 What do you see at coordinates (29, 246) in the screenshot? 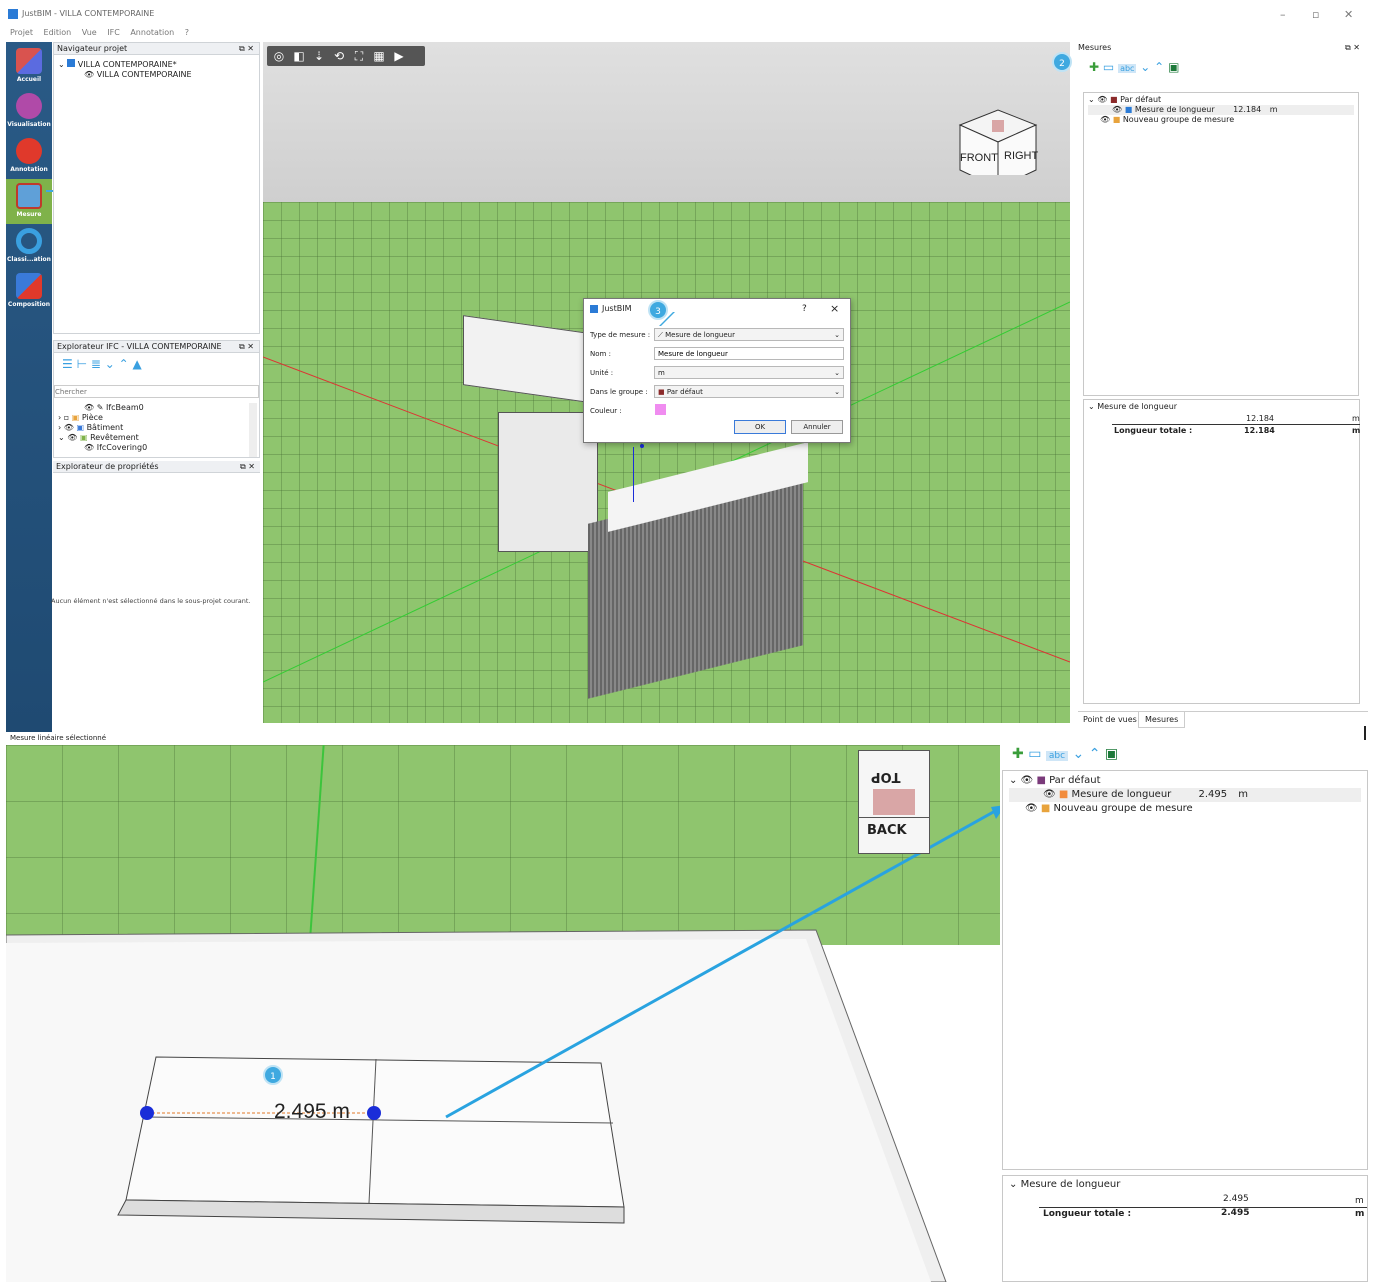
I see `ribbon-classification: Classi...ation` at bounding box center [29, 246].